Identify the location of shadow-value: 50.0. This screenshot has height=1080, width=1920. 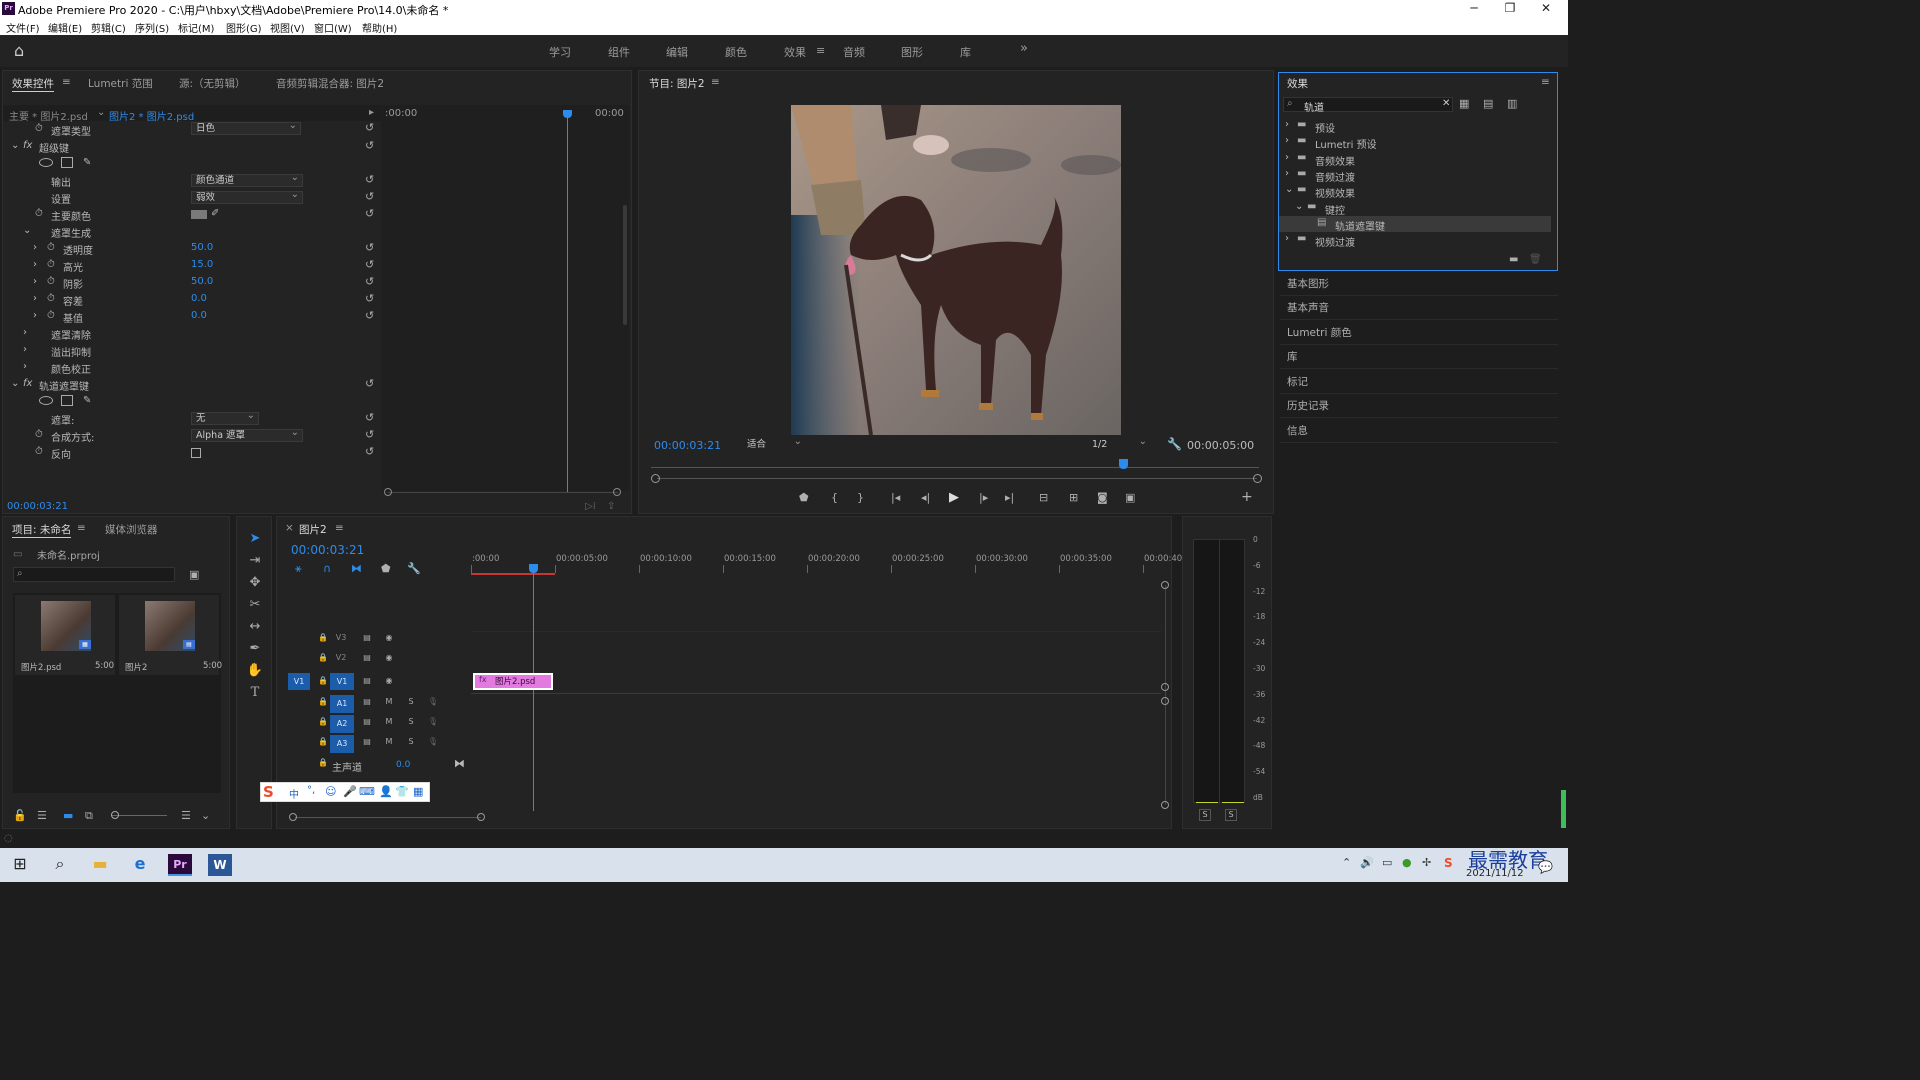
(202, 281).